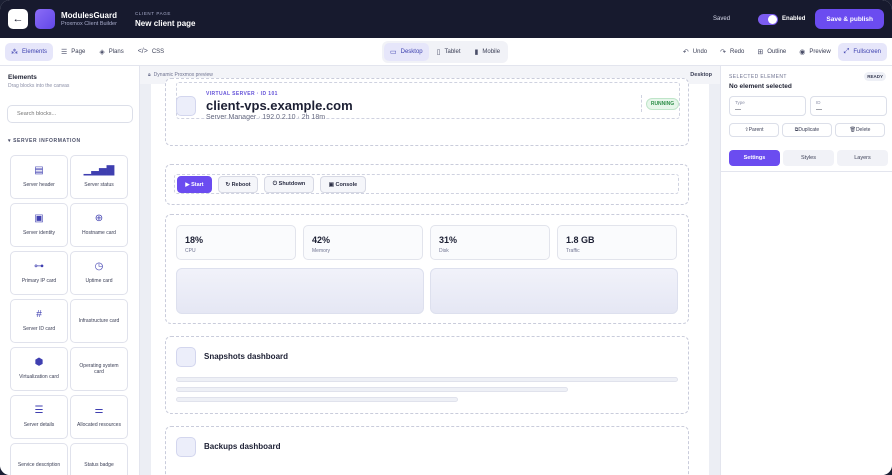 The image size is (892, 475). I want to click on outline-button: ⊞ Outline, so click(771, 52).